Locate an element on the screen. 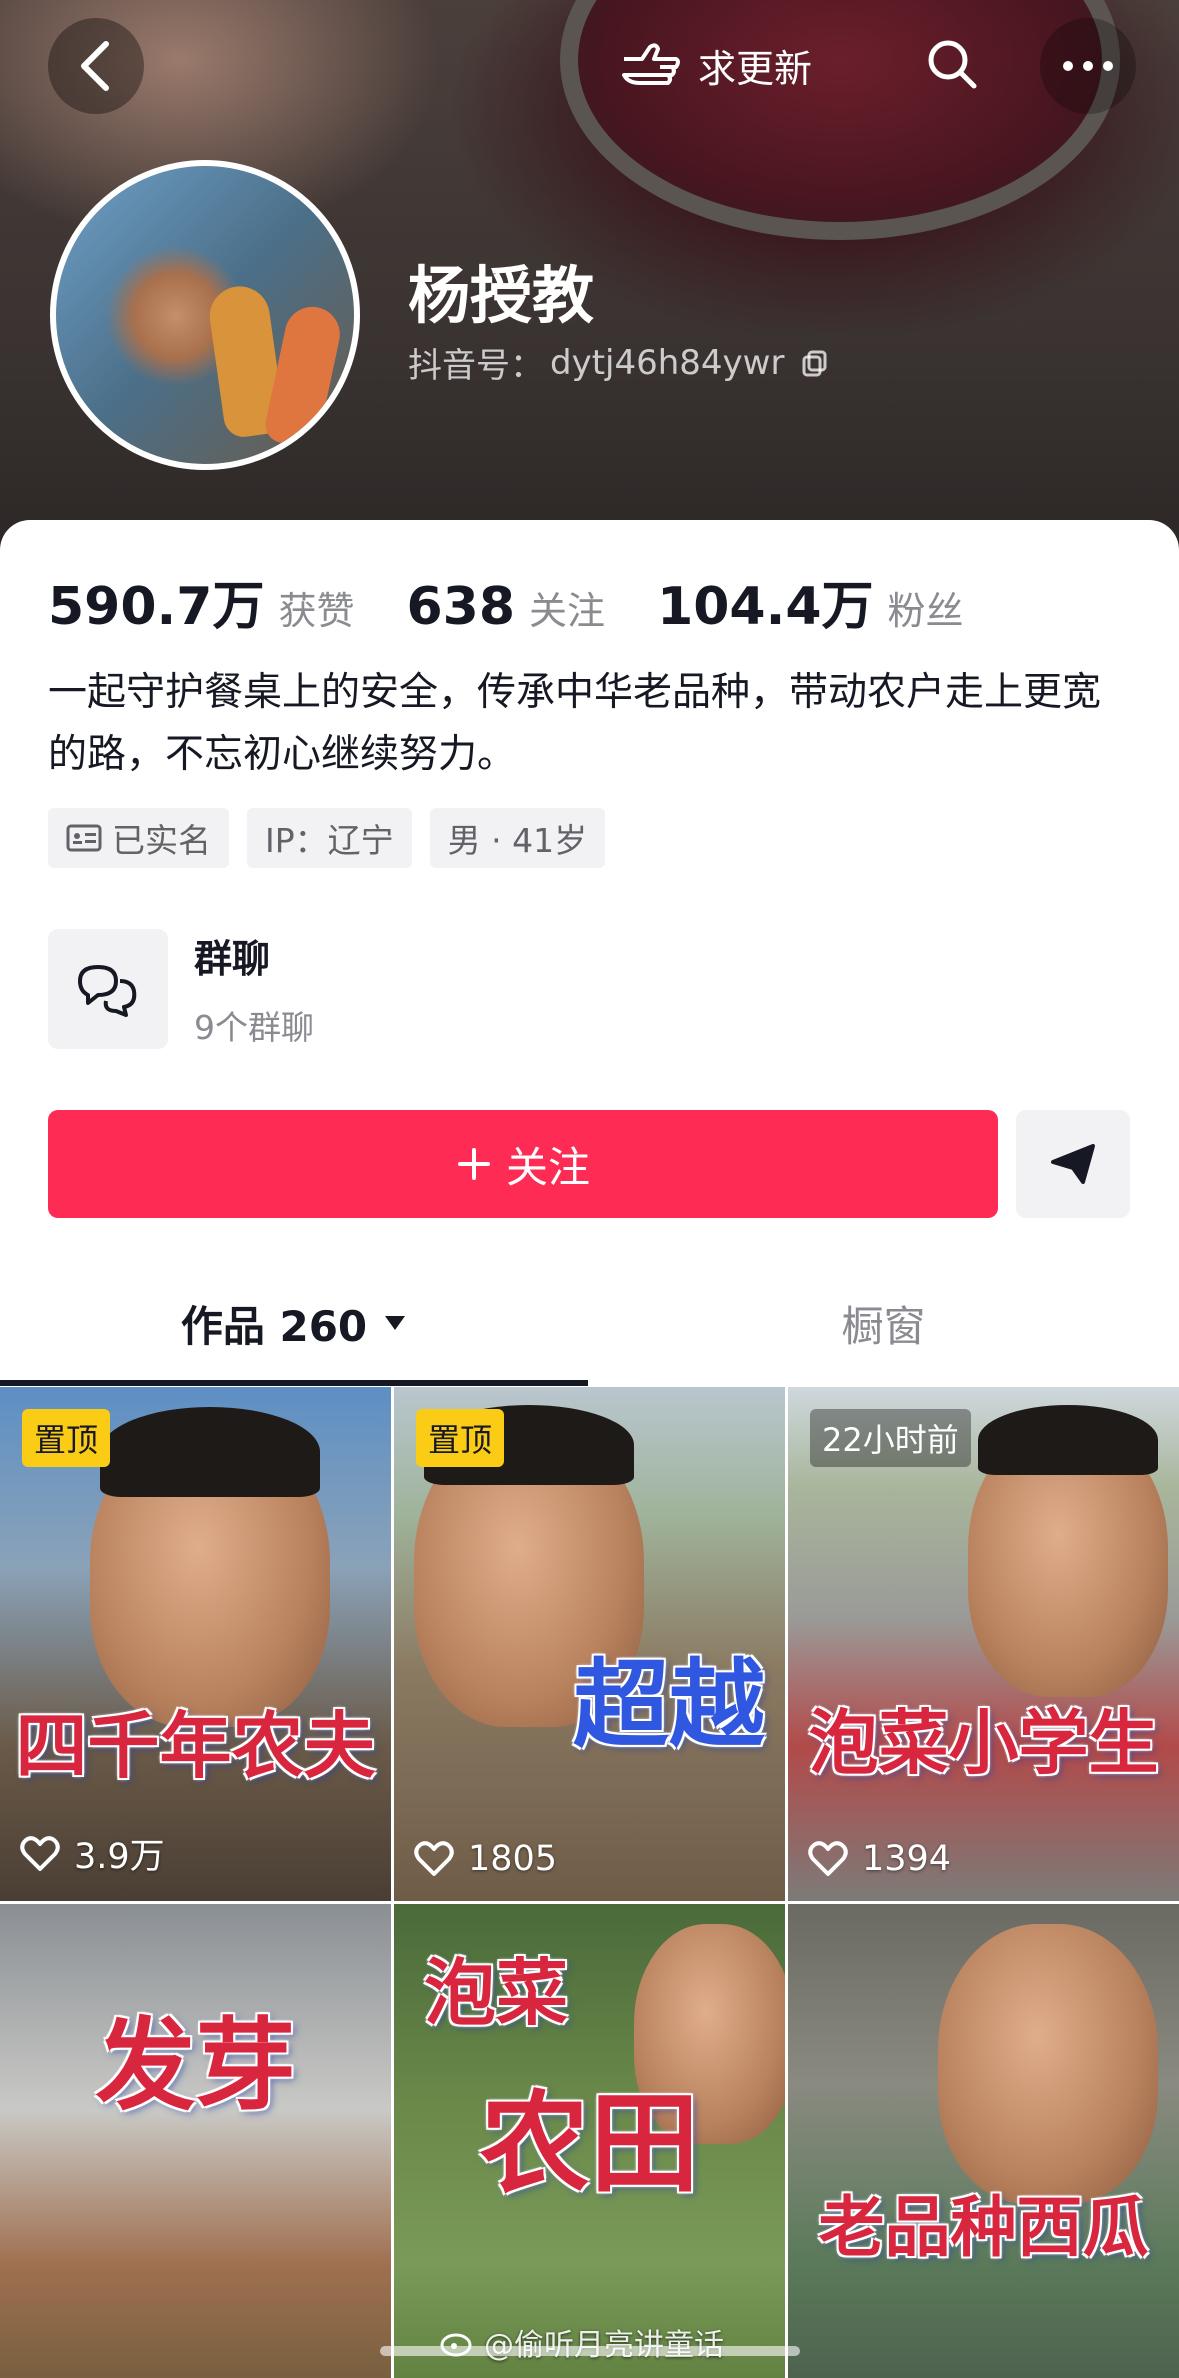 The height and width of the screenshot is (2378, 1179). paper-plane-icon is located at coordinates (1073, 1164).